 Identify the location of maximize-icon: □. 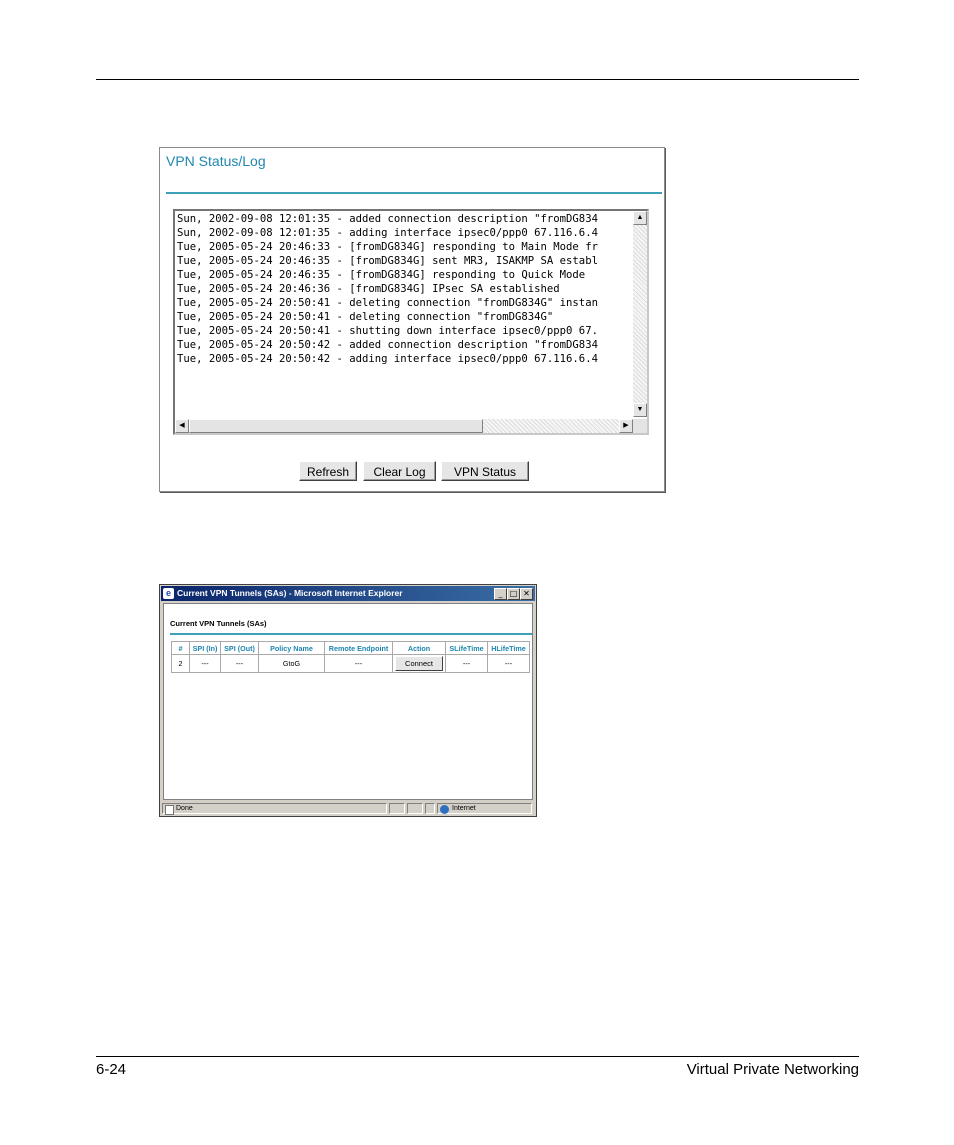
(513, 594).